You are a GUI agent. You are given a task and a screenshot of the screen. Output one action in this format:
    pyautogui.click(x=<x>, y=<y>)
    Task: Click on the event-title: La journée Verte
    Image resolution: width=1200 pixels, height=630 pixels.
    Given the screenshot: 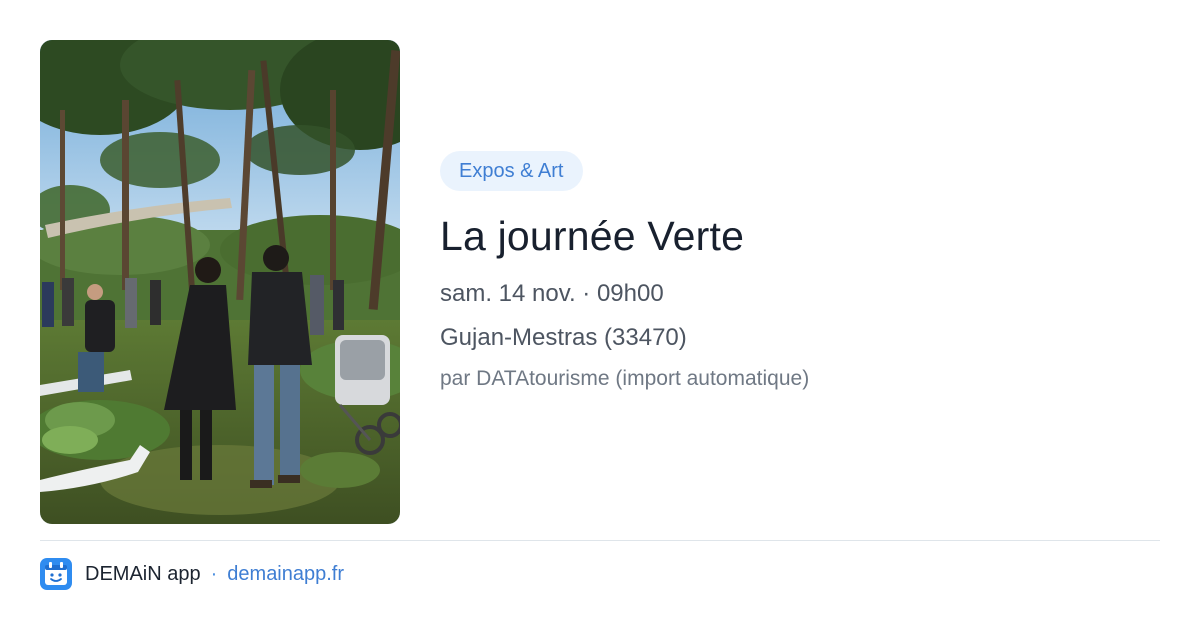 What is the action you would take?
    pyautogui.click(x=592, y=236)
    